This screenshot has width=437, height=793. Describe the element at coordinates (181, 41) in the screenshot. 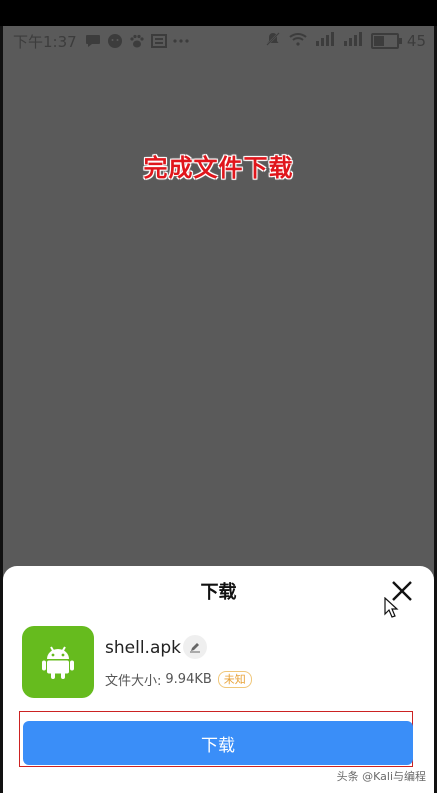

I see `more-dots-icon` at that location.